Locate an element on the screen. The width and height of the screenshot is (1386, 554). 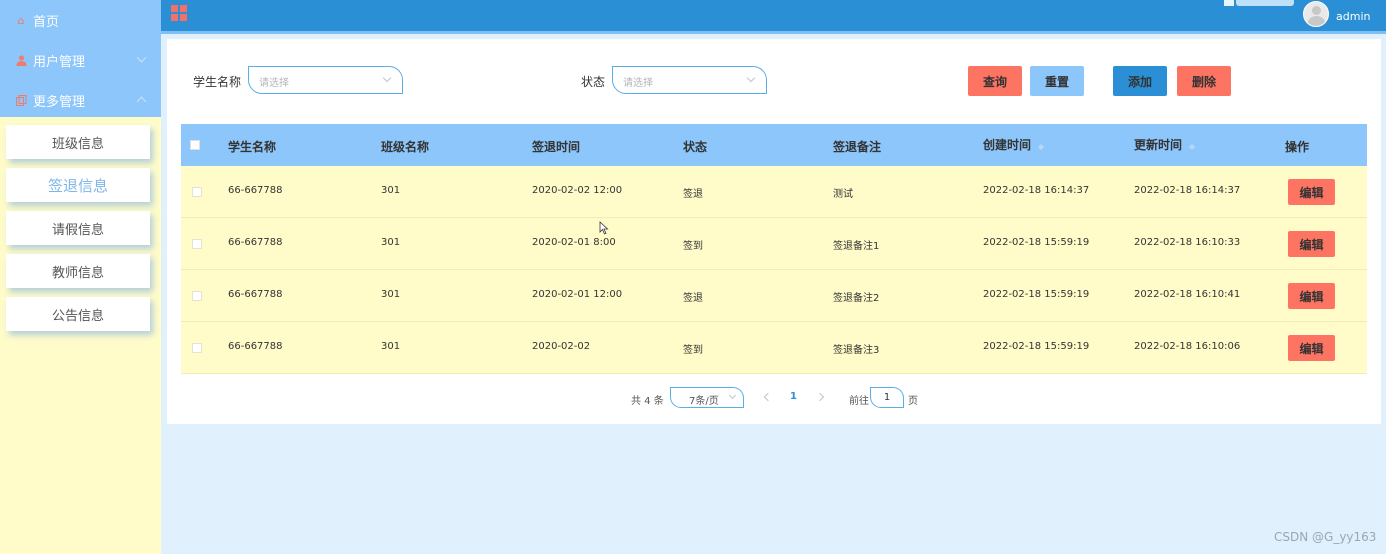
next-page-icon is located at coordinates (820, 397).